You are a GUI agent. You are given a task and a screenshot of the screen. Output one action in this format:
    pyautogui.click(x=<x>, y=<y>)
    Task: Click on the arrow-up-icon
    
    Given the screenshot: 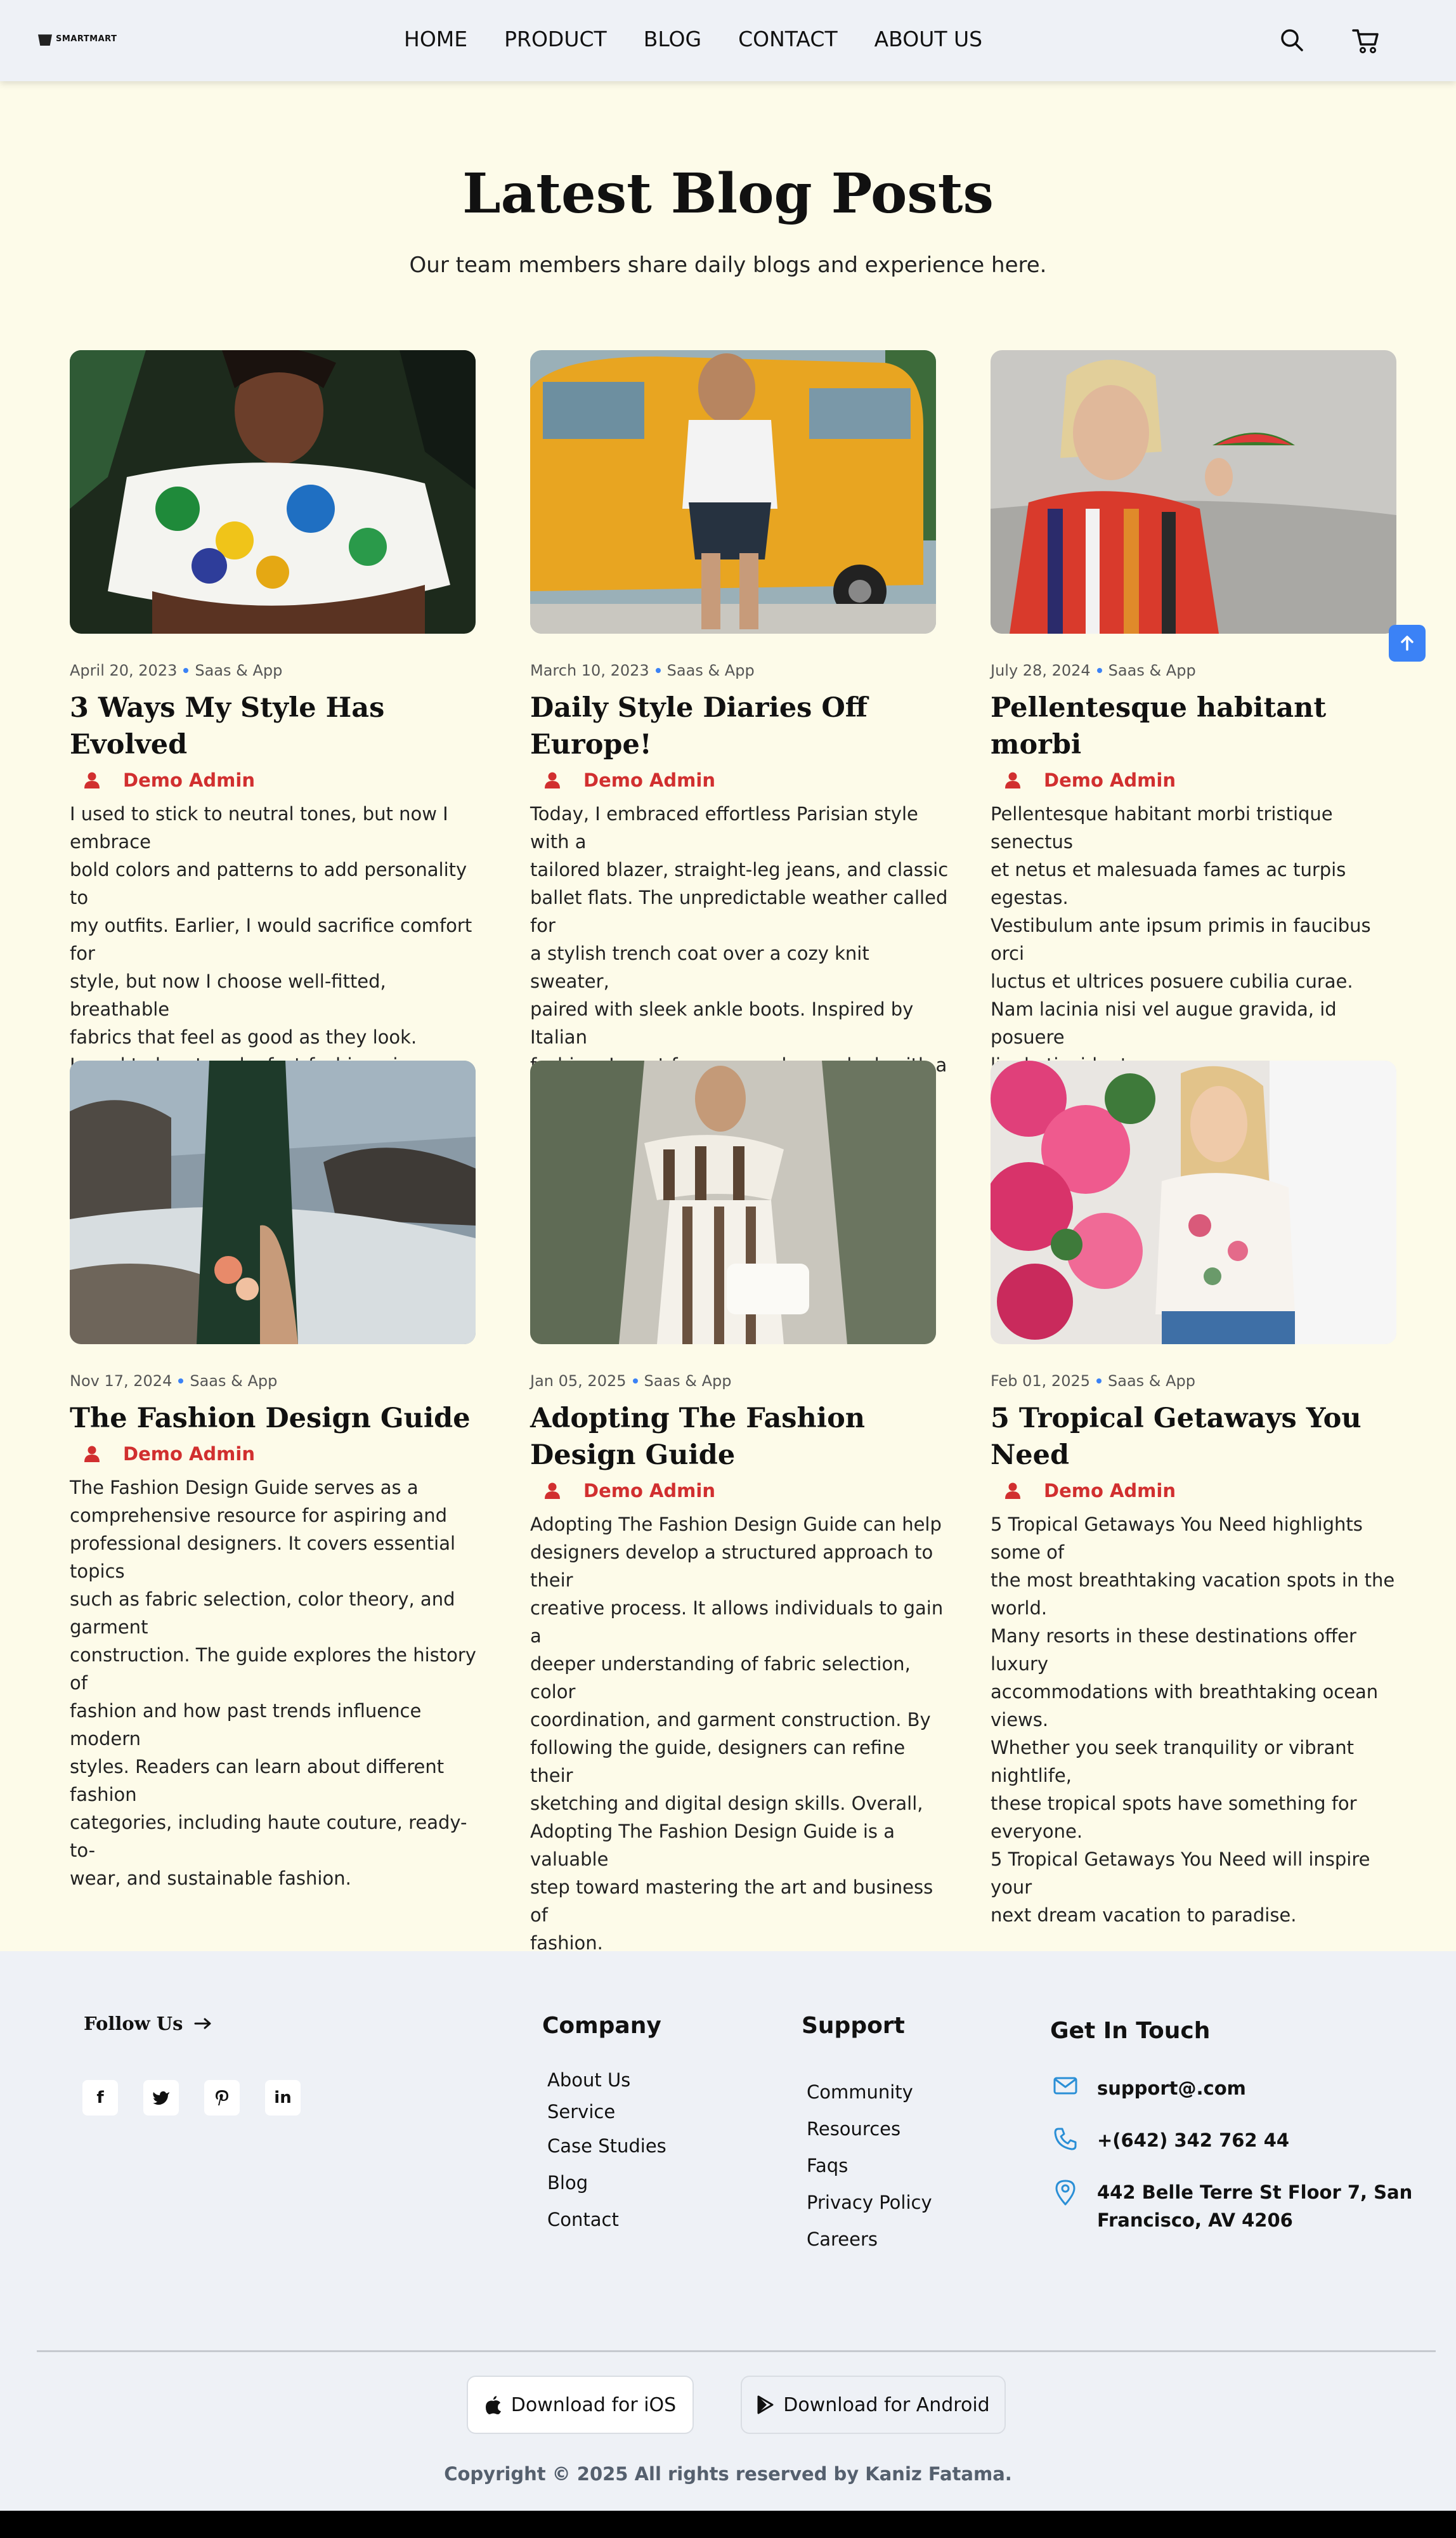 What is the action you would take?
    pyautogui.click(x=1407, y=643)
    